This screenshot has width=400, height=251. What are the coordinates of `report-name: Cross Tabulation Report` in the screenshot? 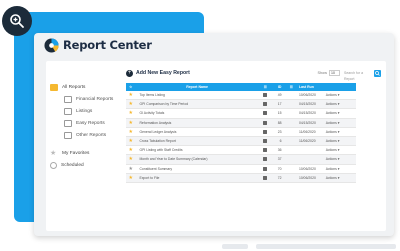 It's located at (157, 141).